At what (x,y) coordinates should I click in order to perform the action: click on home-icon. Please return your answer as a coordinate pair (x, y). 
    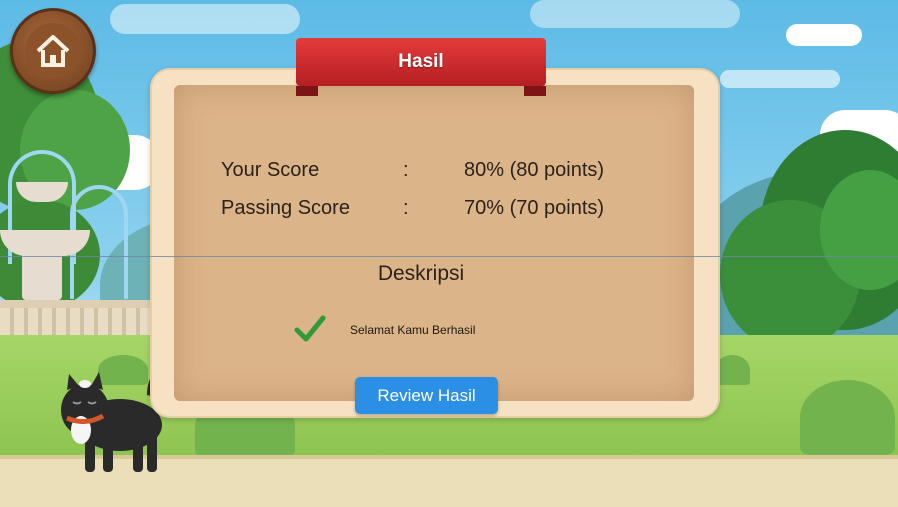
    Looking at the image, I should click on (53, 51).